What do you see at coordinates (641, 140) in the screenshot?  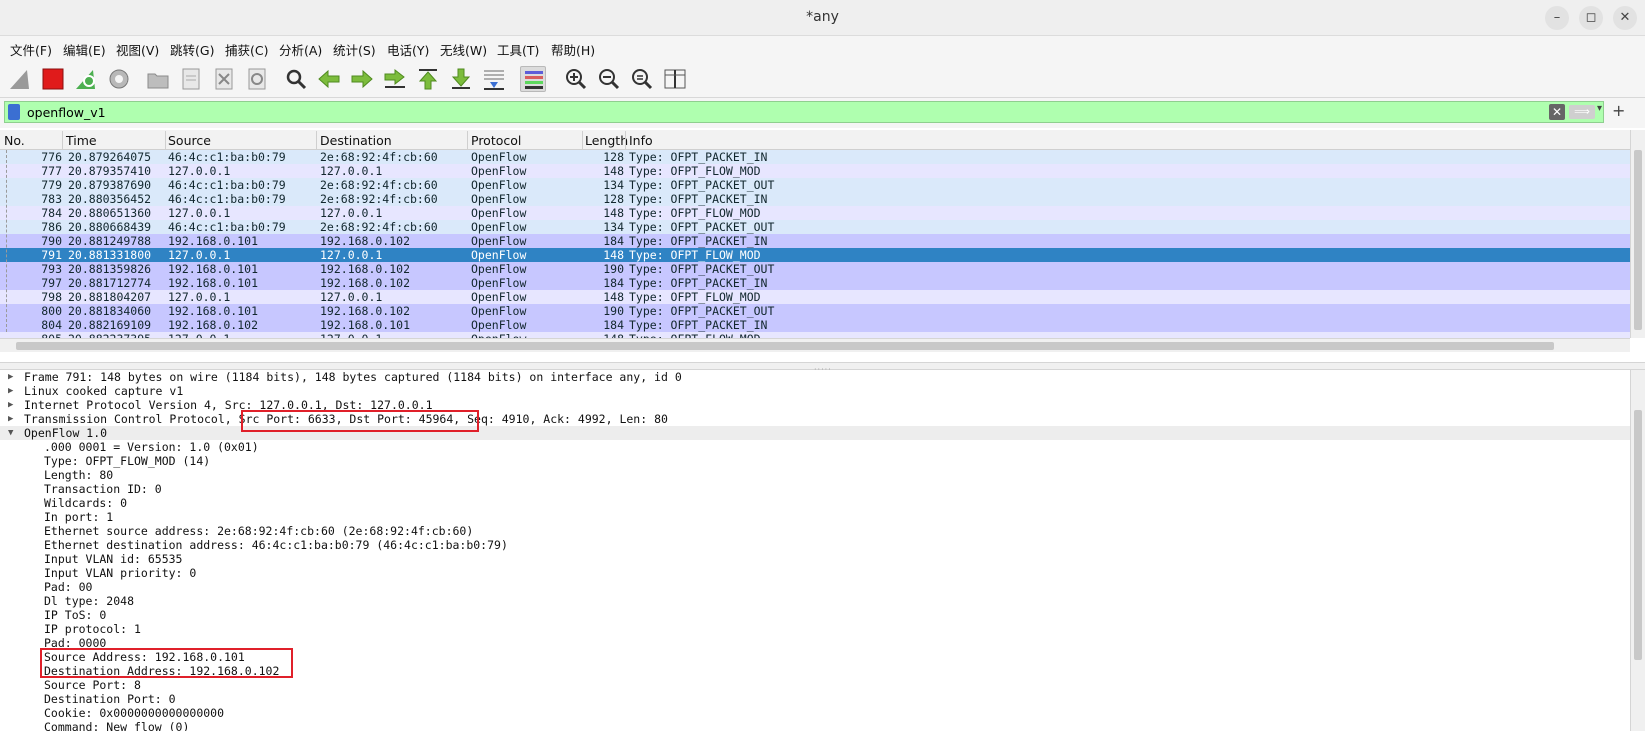 I see `col-header-info: Info` at bounding box center [641, 140].